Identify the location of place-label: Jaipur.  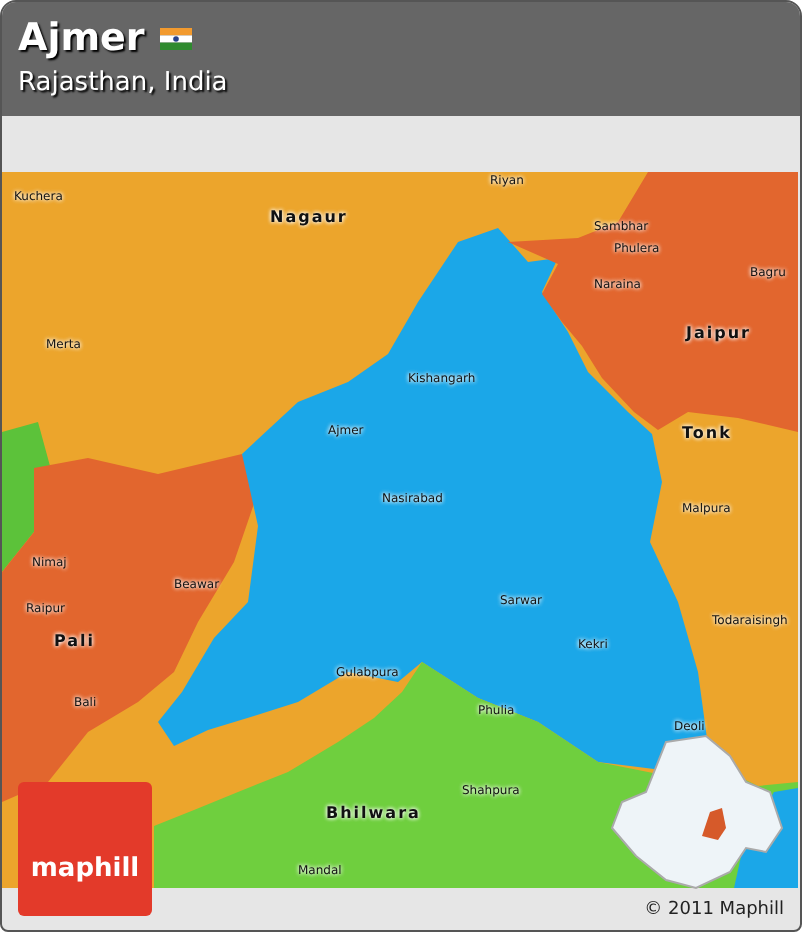
(718, 333).